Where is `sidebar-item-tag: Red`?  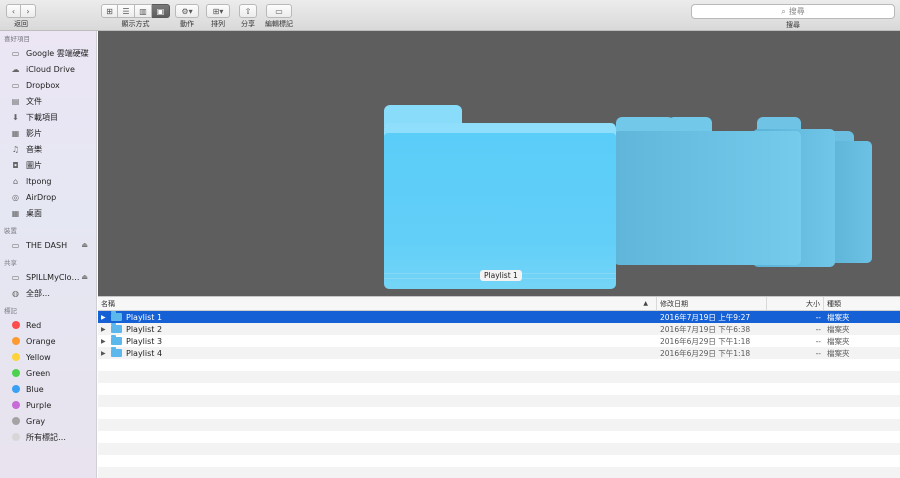
sidebar-item-tag: Red is located at coordinates (48, 325).